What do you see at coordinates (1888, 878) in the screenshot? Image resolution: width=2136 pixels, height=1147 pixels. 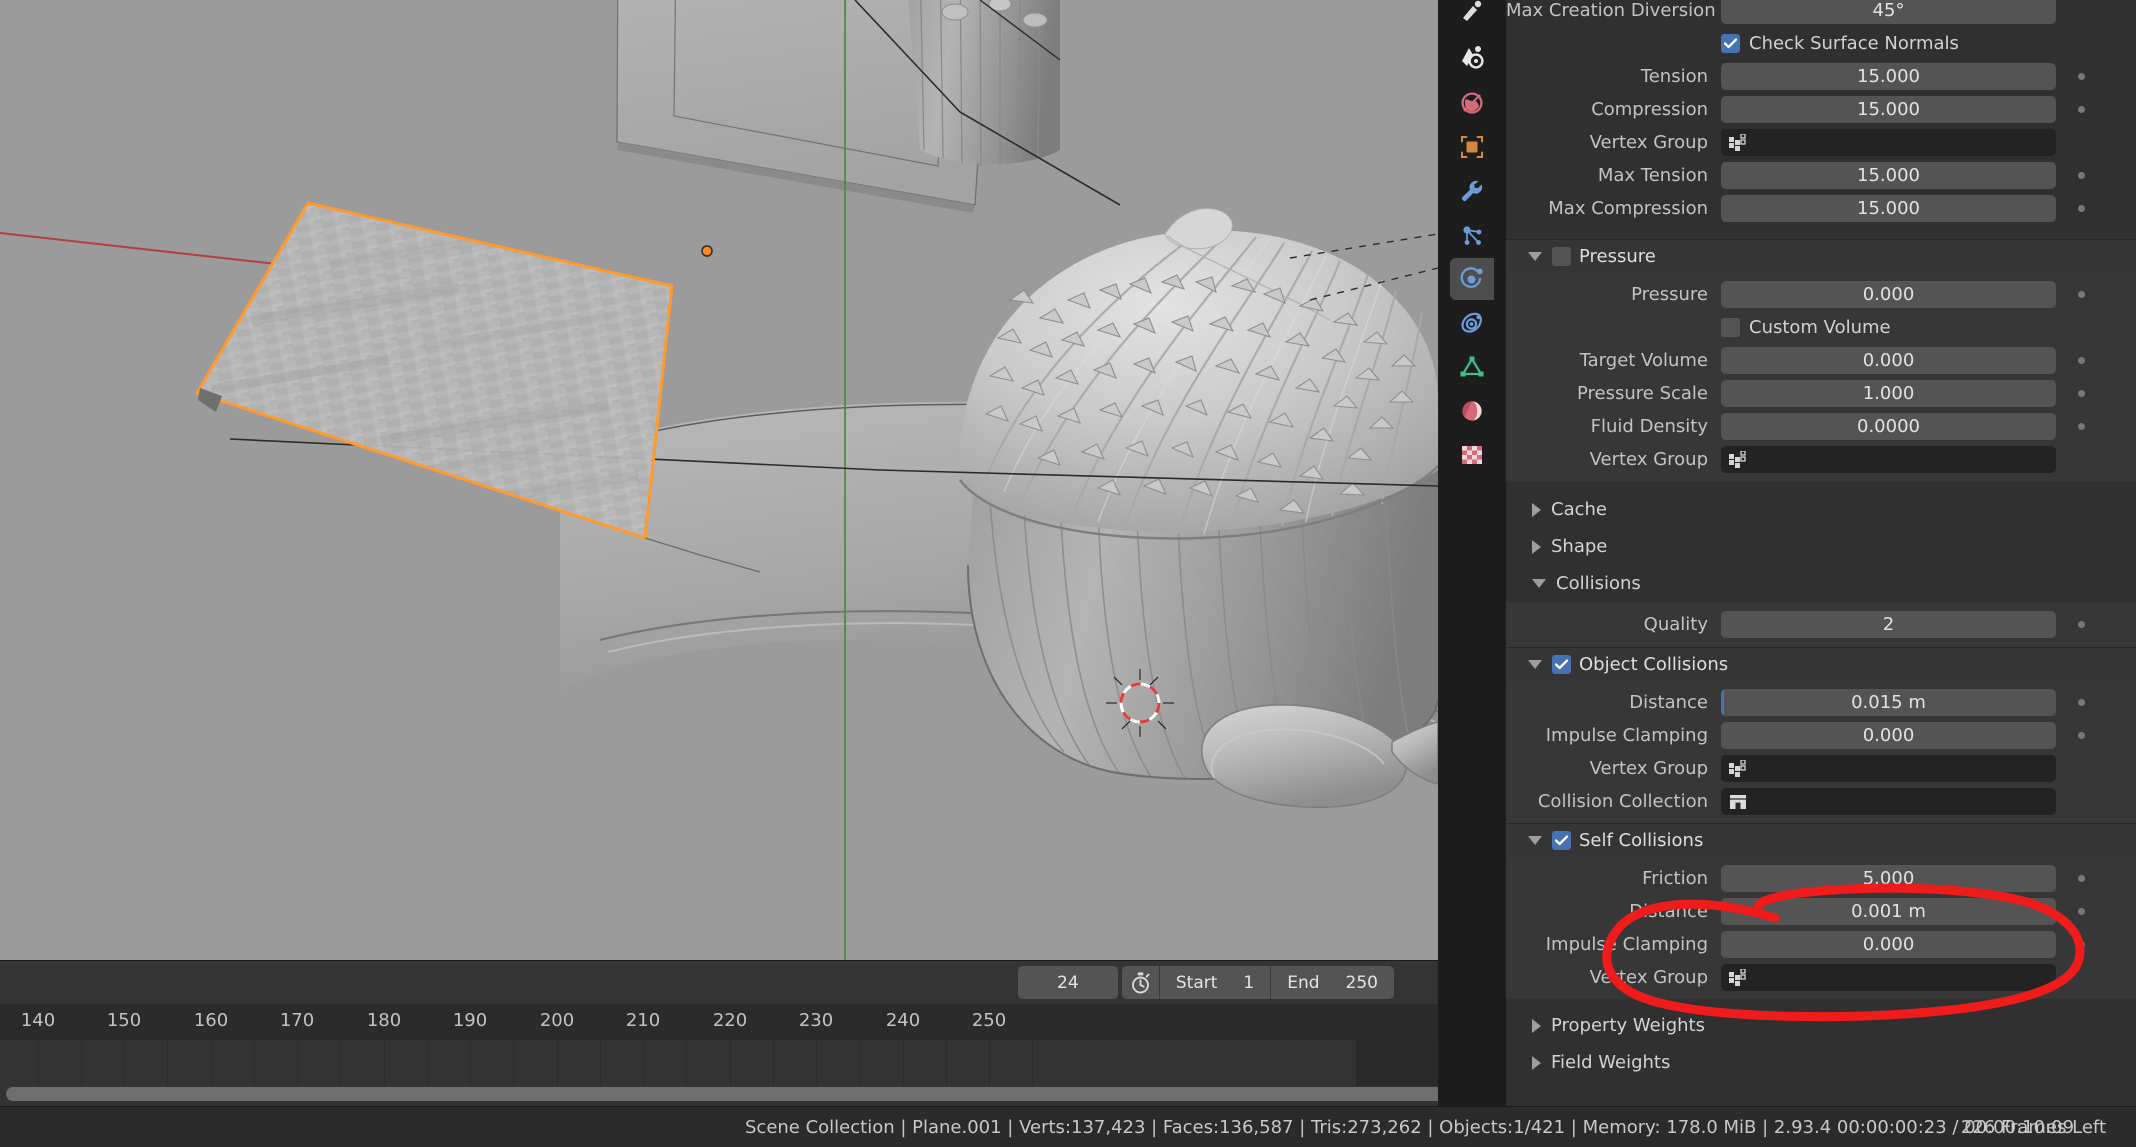 I see `self-collisions-friction-field: 5.000` at bounding box center [1888, 878].